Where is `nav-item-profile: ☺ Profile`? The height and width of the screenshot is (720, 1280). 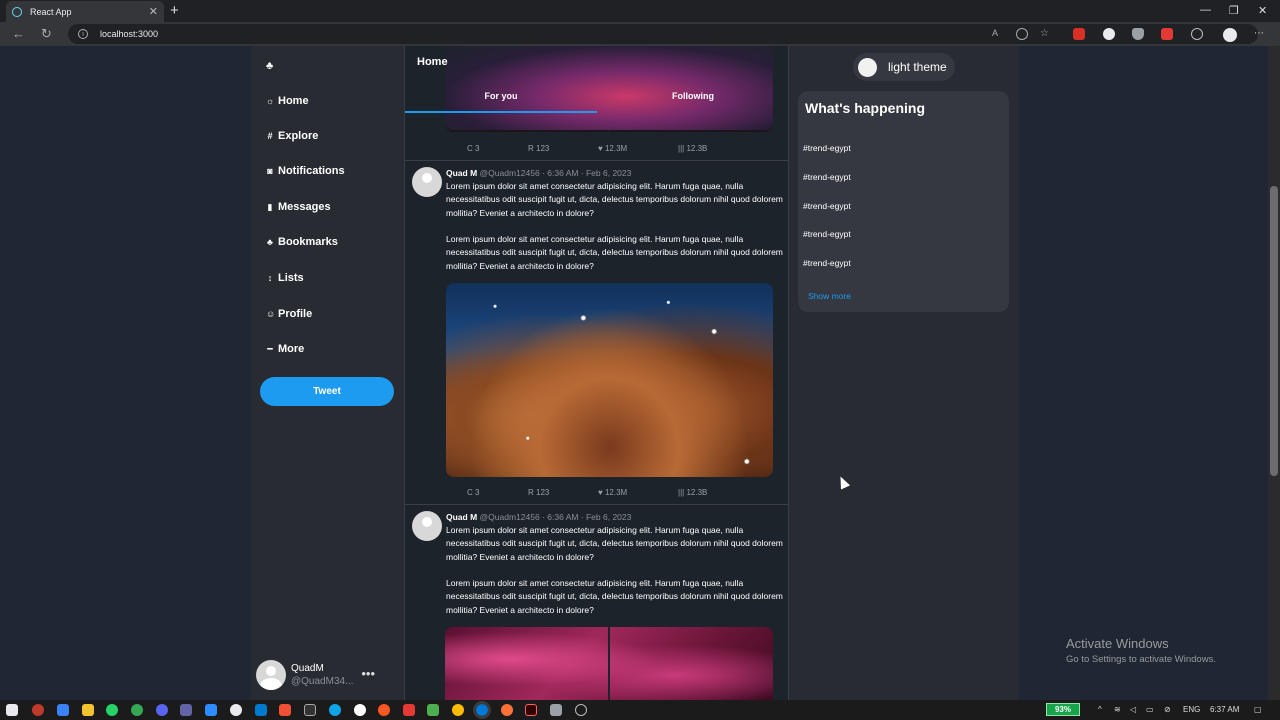
nav-item-profile: ☺ Profile is located at coordinates (289, 314).